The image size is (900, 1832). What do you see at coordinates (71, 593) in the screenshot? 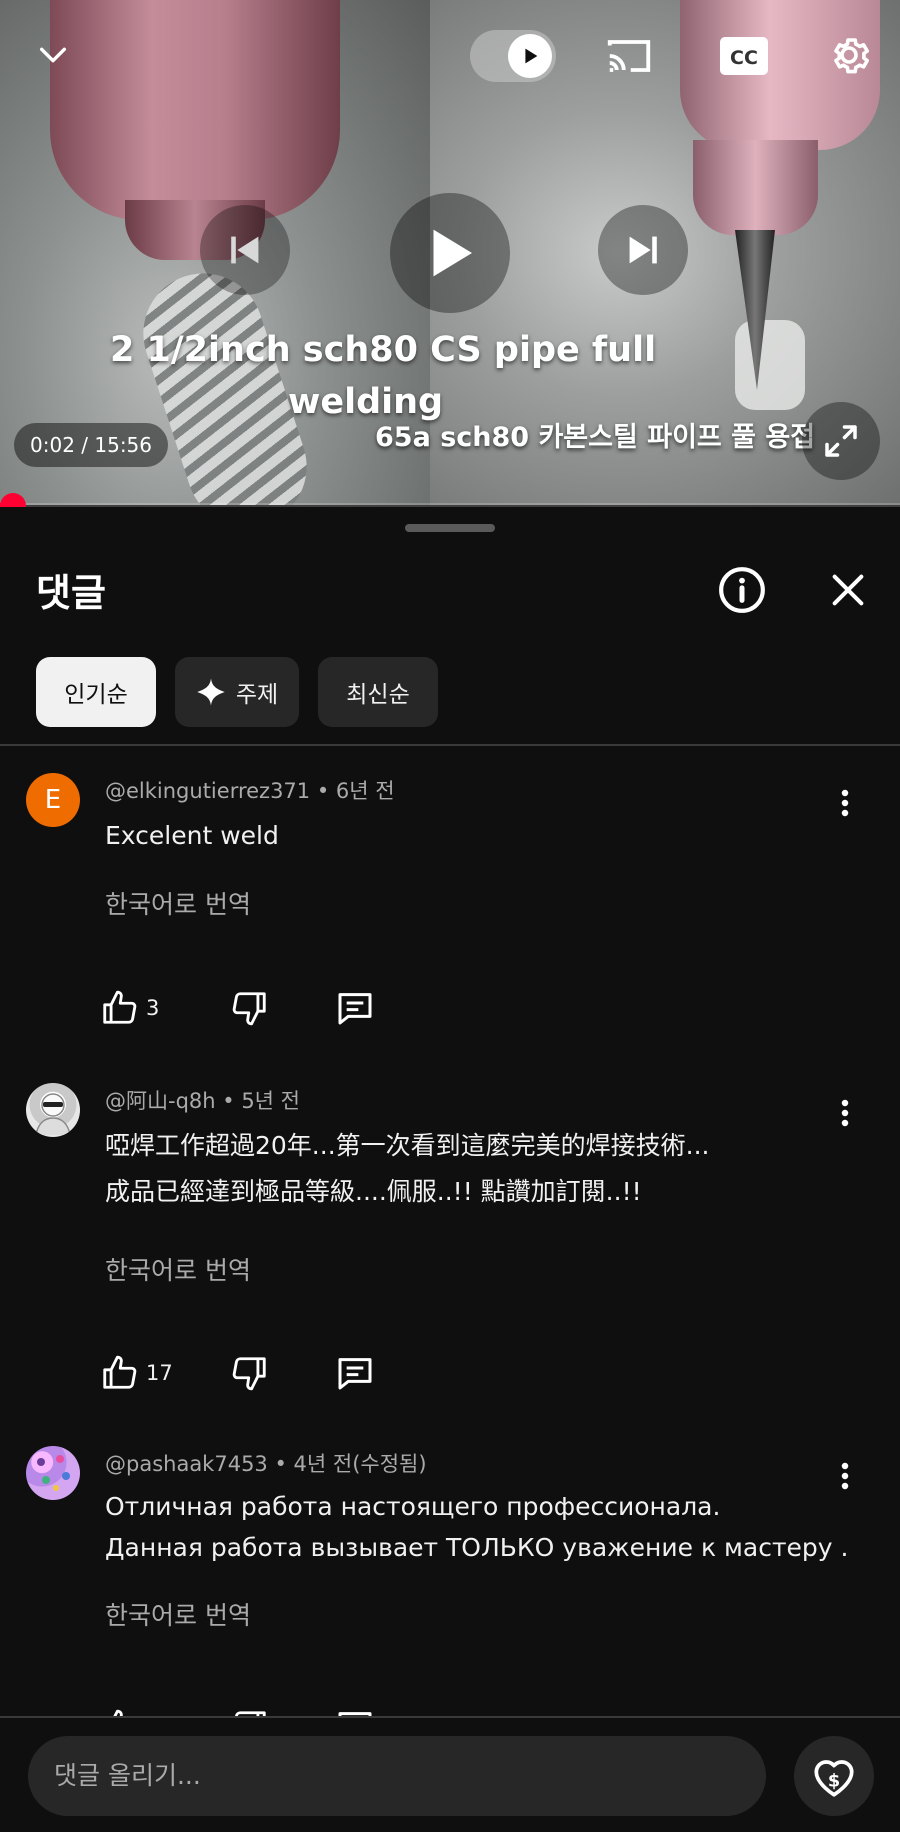
I see `comments-title: 댓글` at bounding box center [71, 593].